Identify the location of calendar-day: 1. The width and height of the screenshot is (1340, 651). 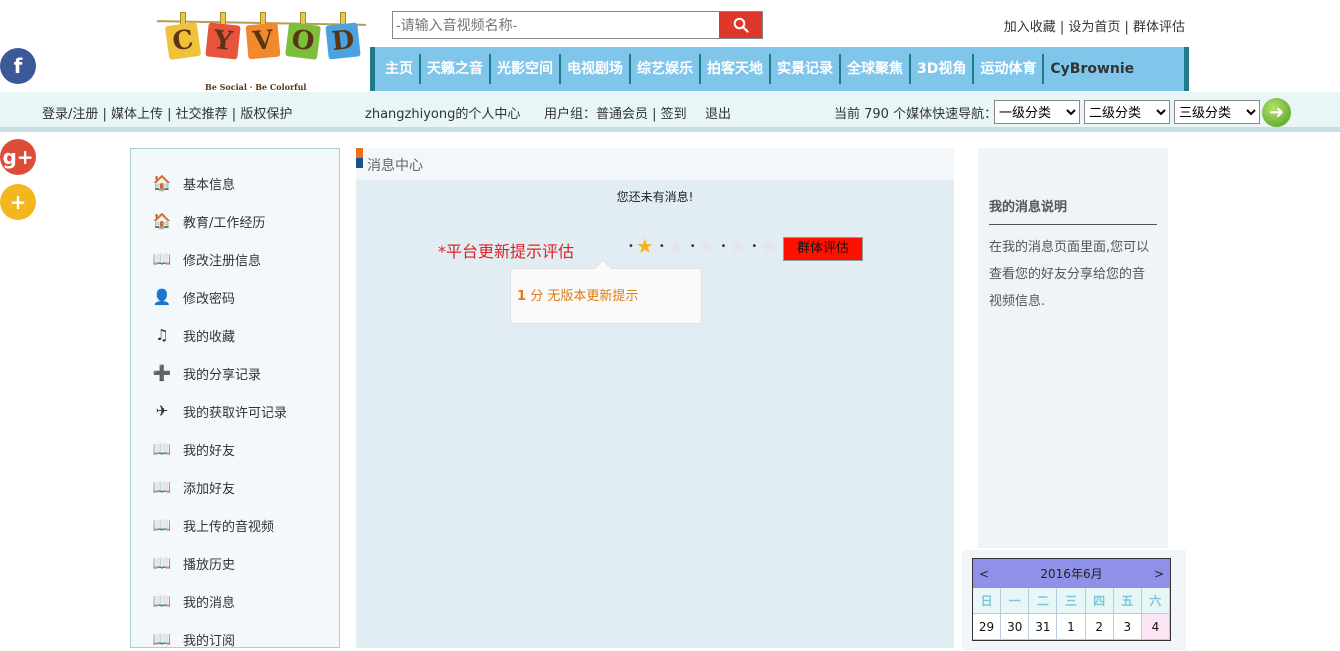
(1071, 627).